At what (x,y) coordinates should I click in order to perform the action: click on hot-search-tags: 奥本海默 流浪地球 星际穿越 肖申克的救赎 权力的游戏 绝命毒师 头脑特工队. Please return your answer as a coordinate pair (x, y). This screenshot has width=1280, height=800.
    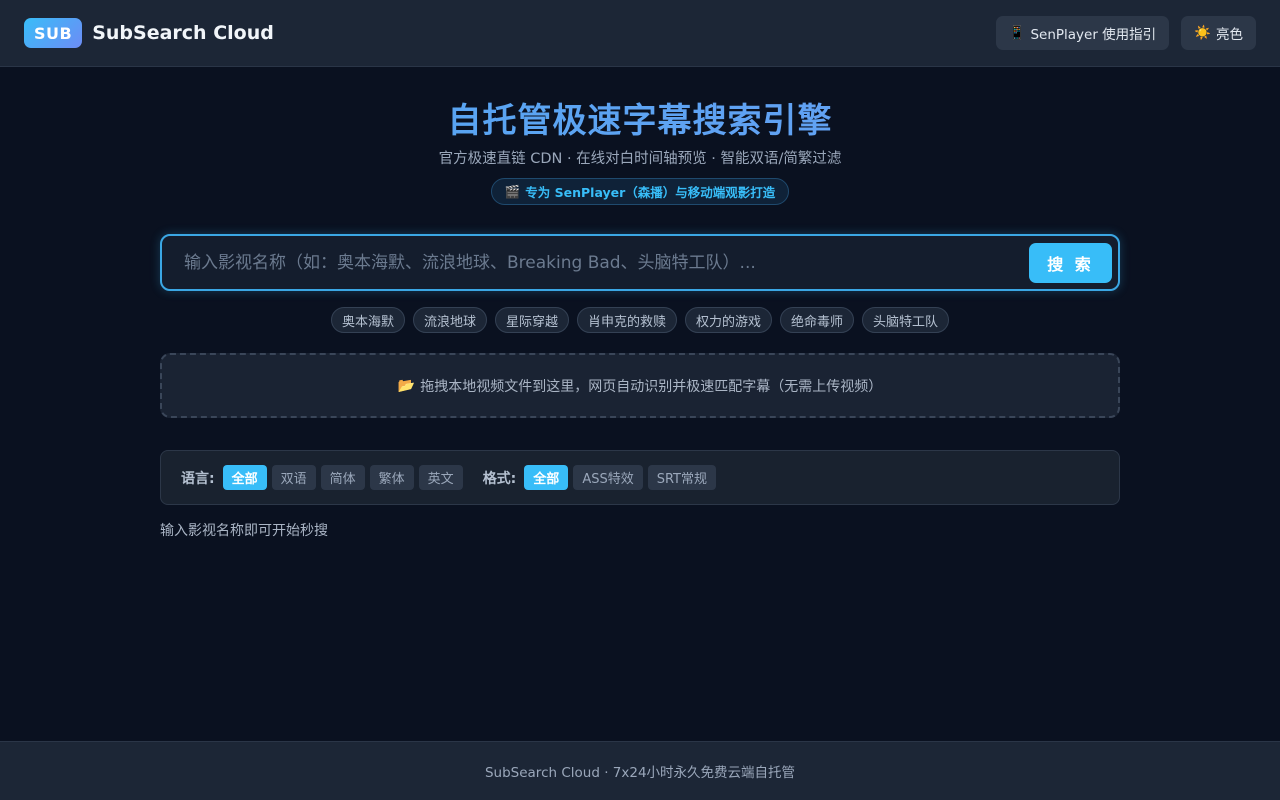
    Looking at the image, I should click on (640, 320).